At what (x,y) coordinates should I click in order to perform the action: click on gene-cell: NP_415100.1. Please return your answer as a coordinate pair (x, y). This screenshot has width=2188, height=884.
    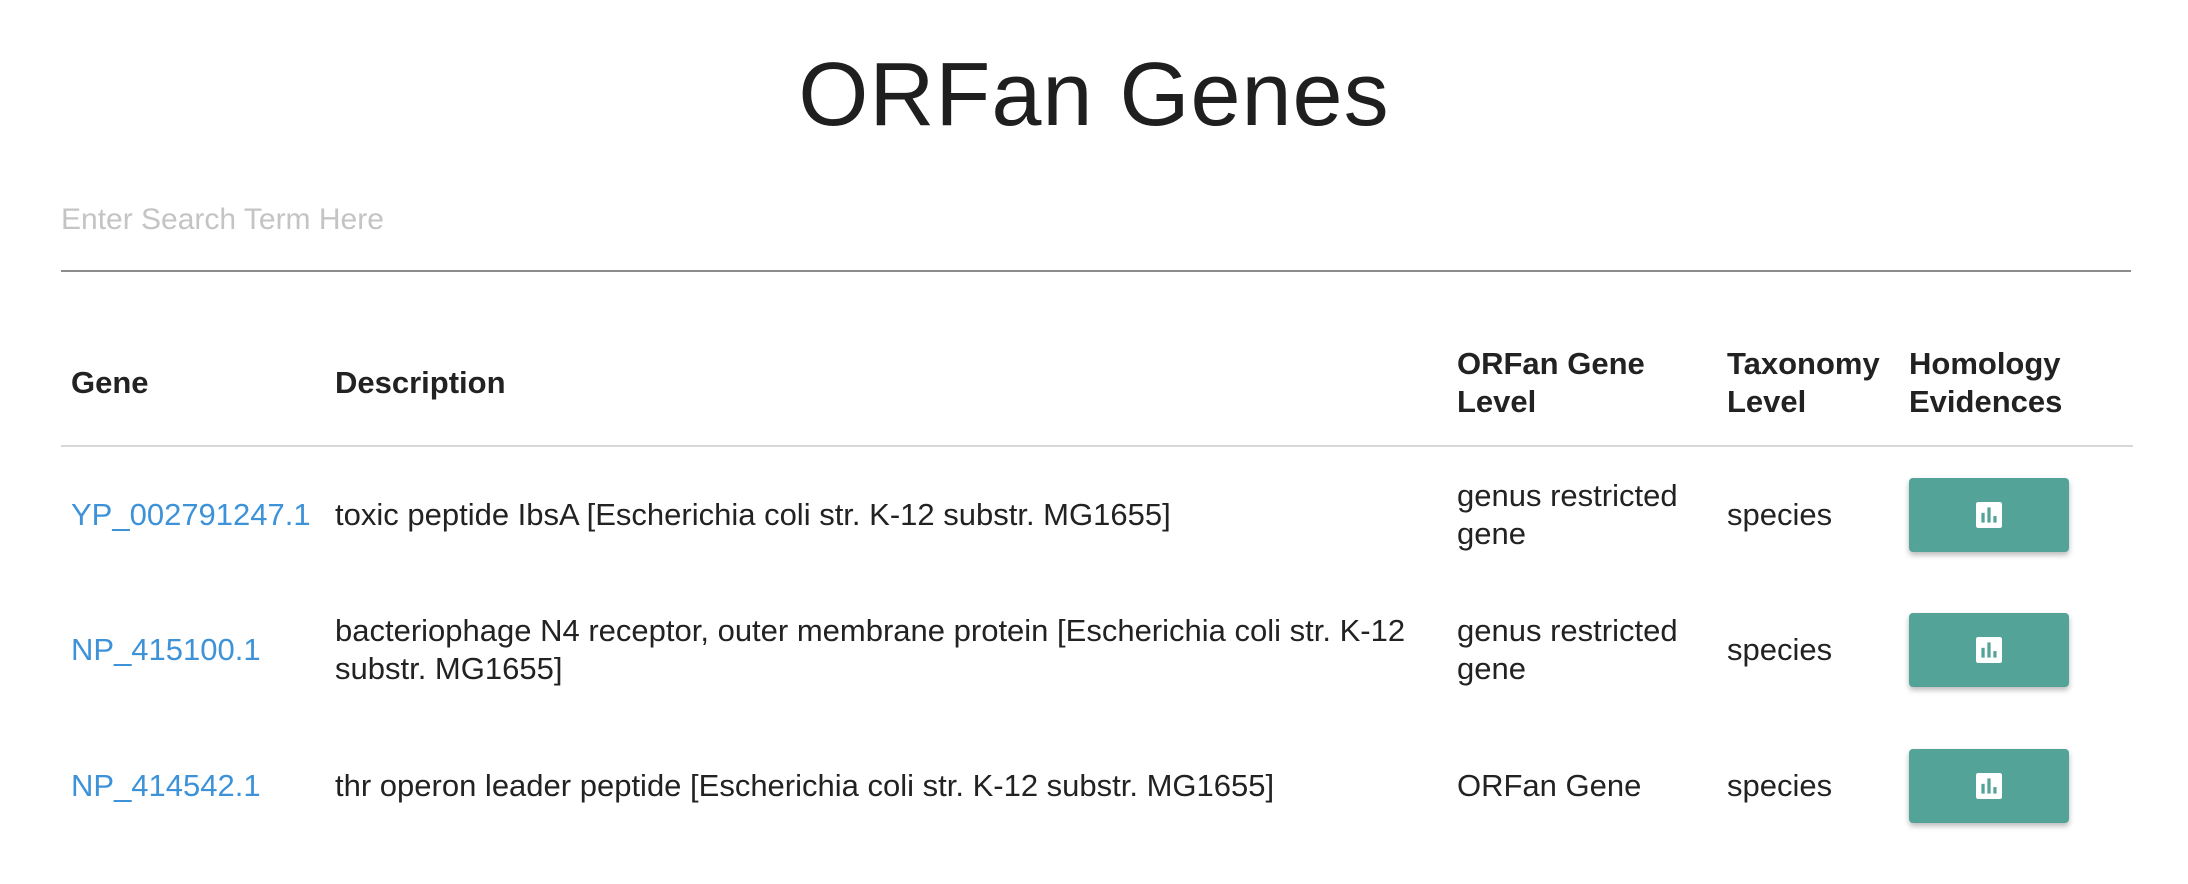
    Looking at the image, I should click on (193, 650).